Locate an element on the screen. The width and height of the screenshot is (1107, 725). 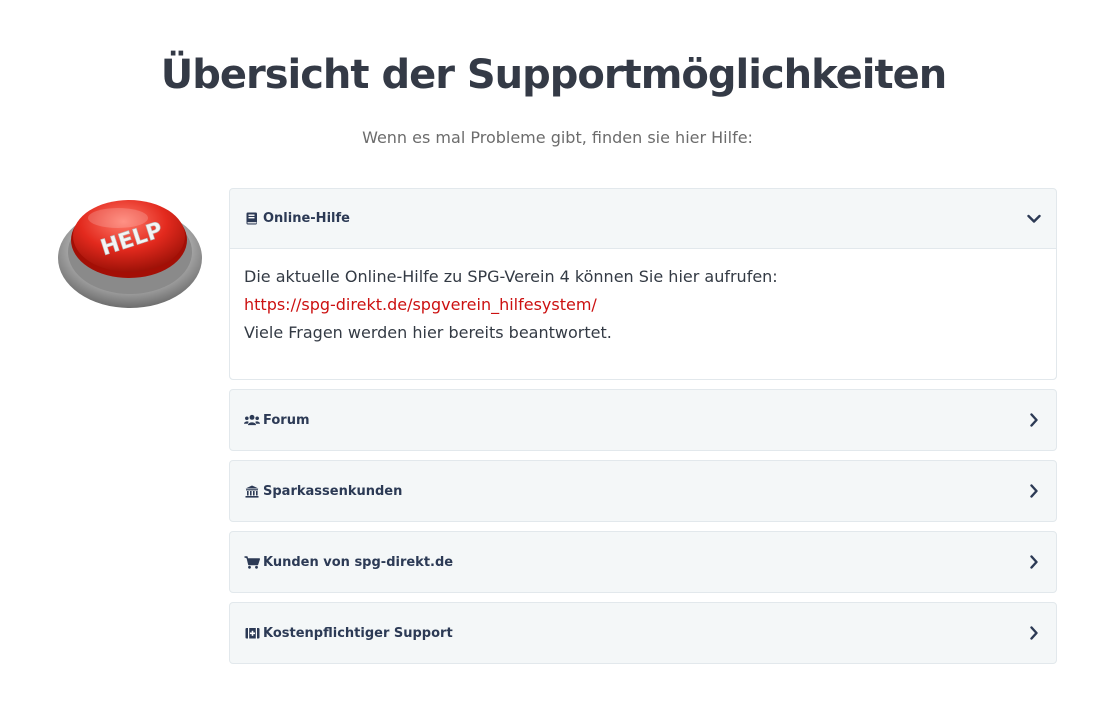
shopping-cart-icon is located at coordinates (252, 562).